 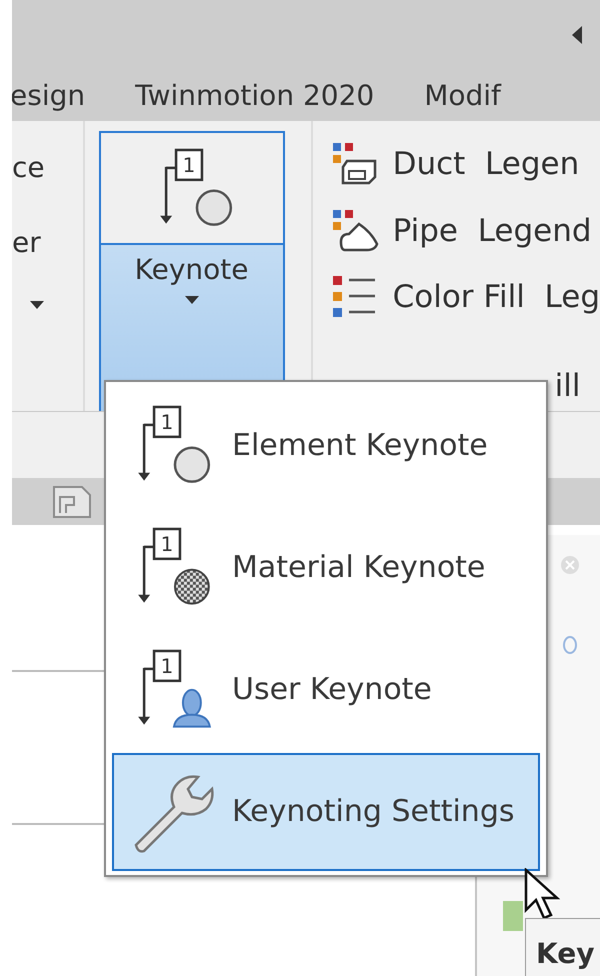 What do you see at coordinates (496, 297) in the screenshot?
I see `legend-command: Color Fill Leg` at bounding box center [496, 297].